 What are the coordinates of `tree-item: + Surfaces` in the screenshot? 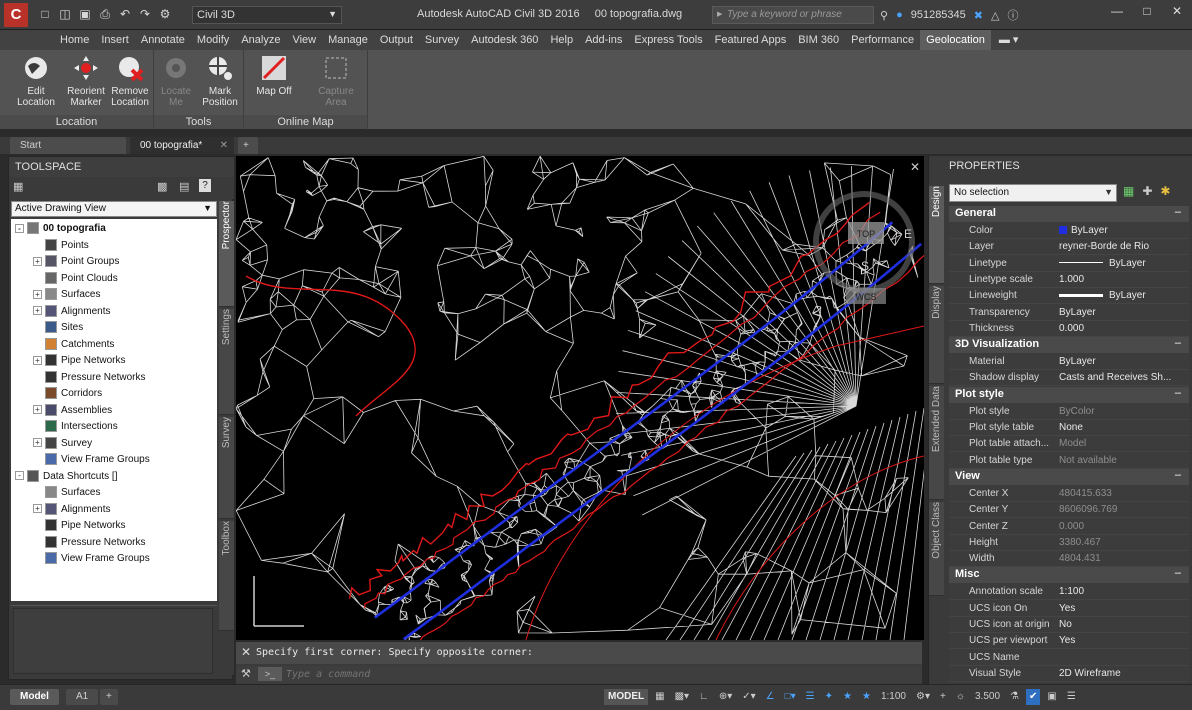 It's located at (66, 295).